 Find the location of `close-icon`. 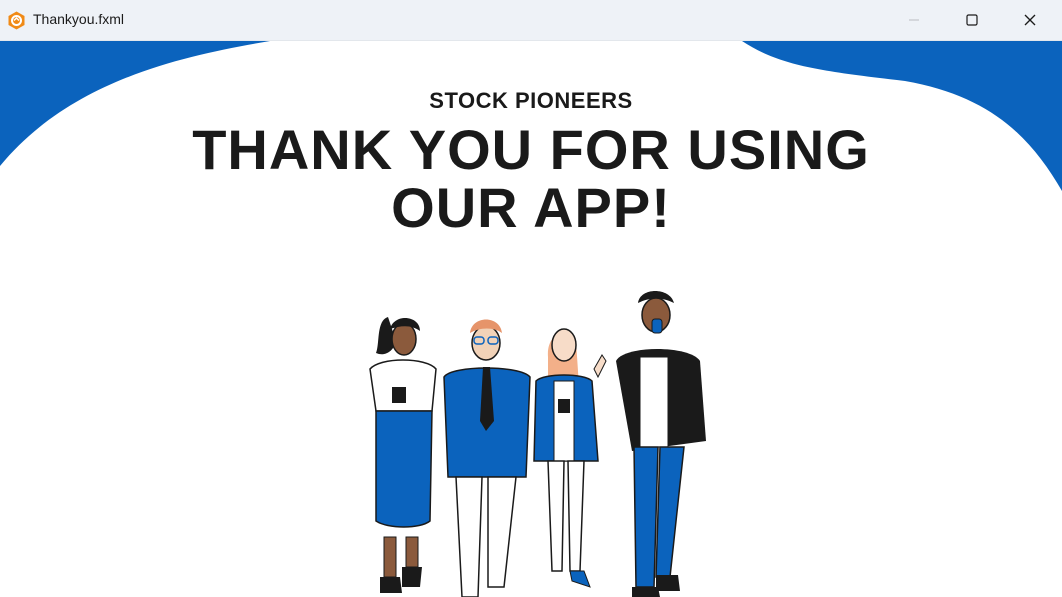

close-icon is located at coordinates (1030, 20).